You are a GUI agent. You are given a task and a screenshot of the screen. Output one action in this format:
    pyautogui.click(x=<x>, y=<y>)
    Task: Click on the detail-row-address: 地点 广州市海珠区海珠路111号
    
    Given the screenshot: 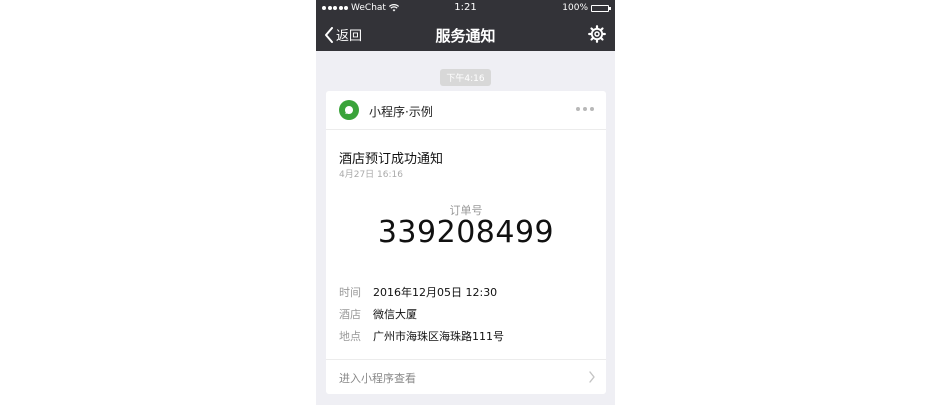 What is the action you would take?
    pyautogui.click(x=421, y=336)
    